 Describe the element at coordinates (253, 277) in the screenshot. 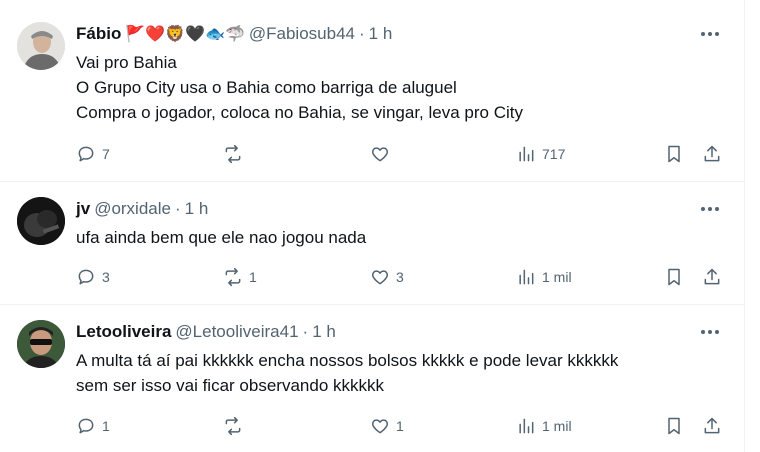

I see `repost-count: 1` at that location.